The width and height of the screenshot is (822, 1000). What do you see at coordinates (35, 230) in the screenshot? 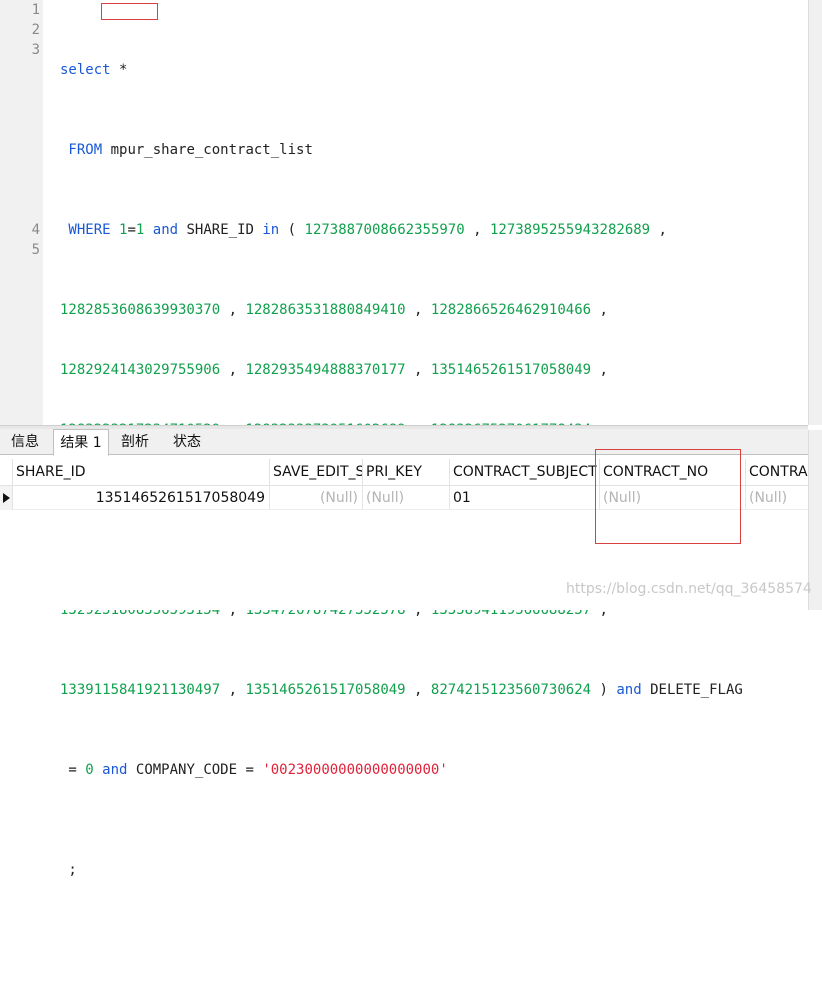
I see `line-number: 4` at bounding box center [35, 230].